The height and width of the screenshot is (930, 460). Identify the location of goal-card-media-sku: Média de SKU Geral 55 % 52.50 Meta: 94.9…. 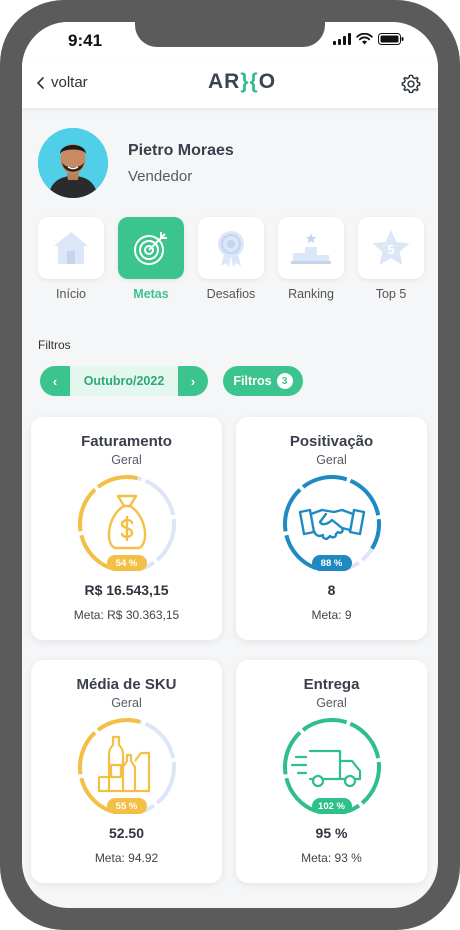
(126, 771).